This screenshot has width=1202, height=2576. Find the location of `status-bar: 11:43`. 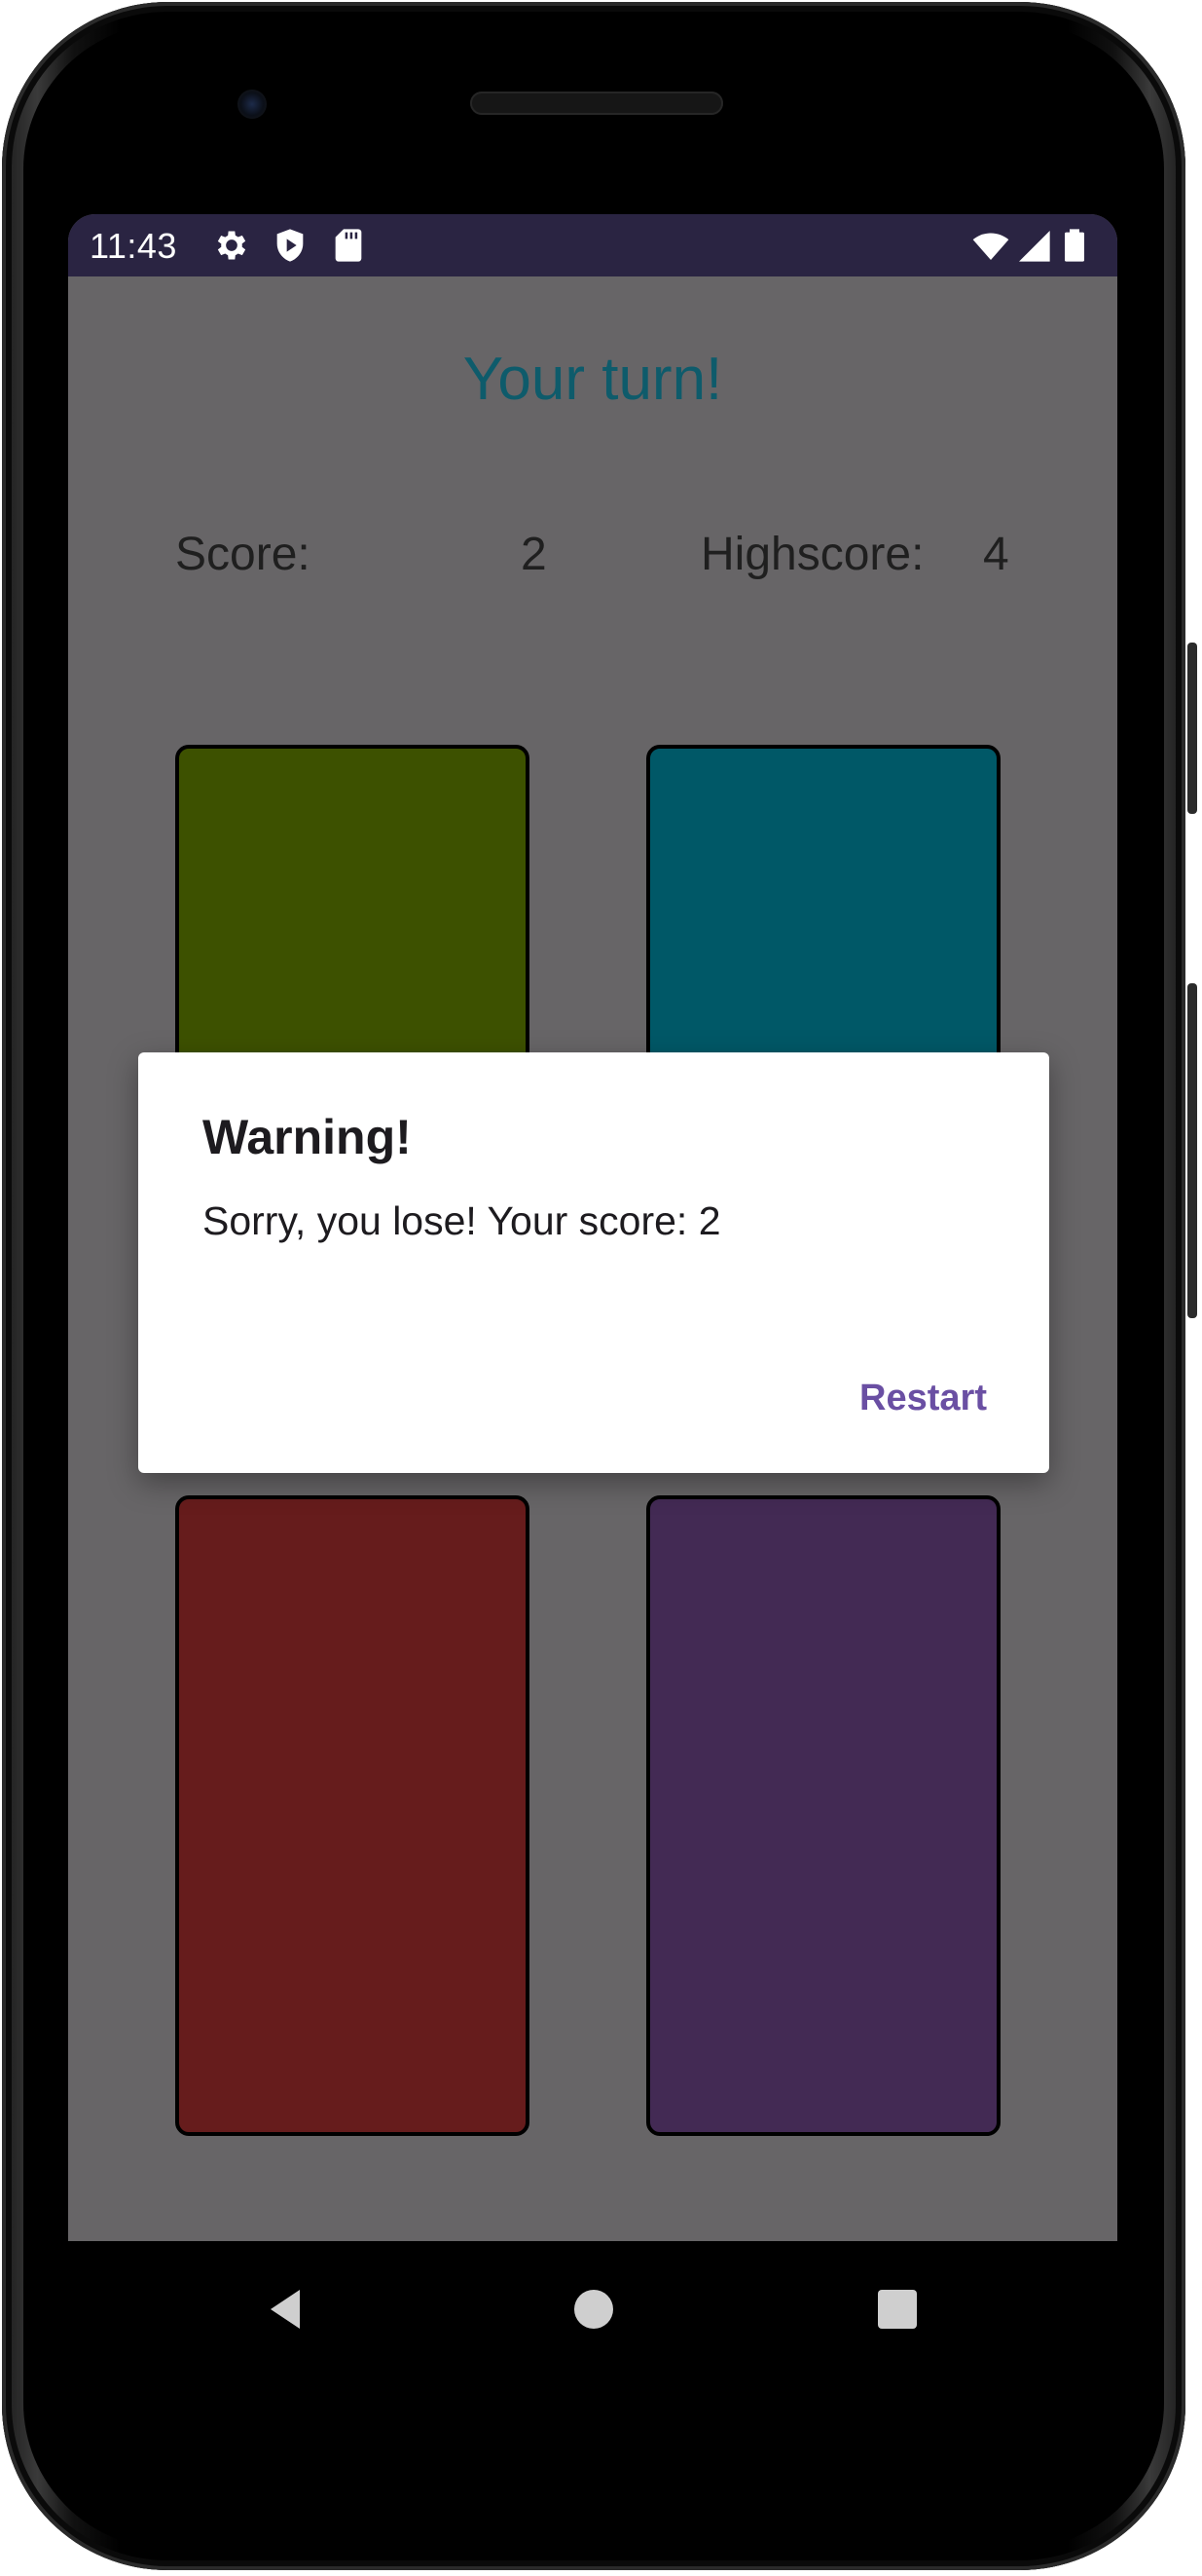

status-bar: 11:43 is located at coordinates (592, 245).